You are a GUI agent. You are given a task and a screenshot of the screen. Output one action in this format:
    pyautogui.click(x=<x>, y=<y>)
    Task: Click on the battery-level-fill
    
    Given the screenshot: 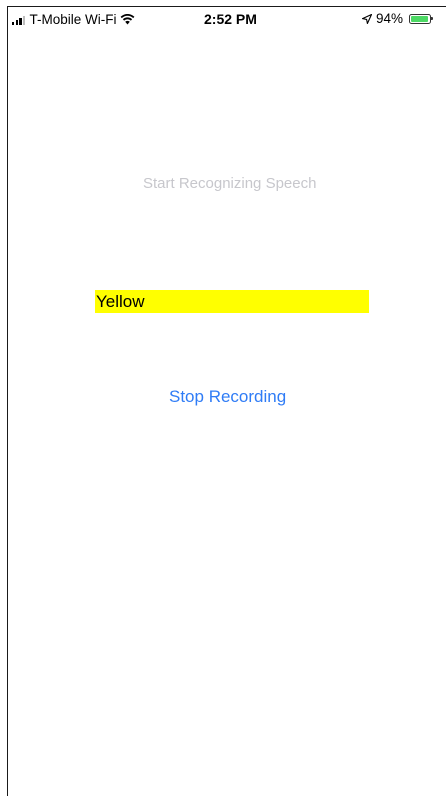 What is the action you would take?
    pyautogui.click(x=419, y=18)
    